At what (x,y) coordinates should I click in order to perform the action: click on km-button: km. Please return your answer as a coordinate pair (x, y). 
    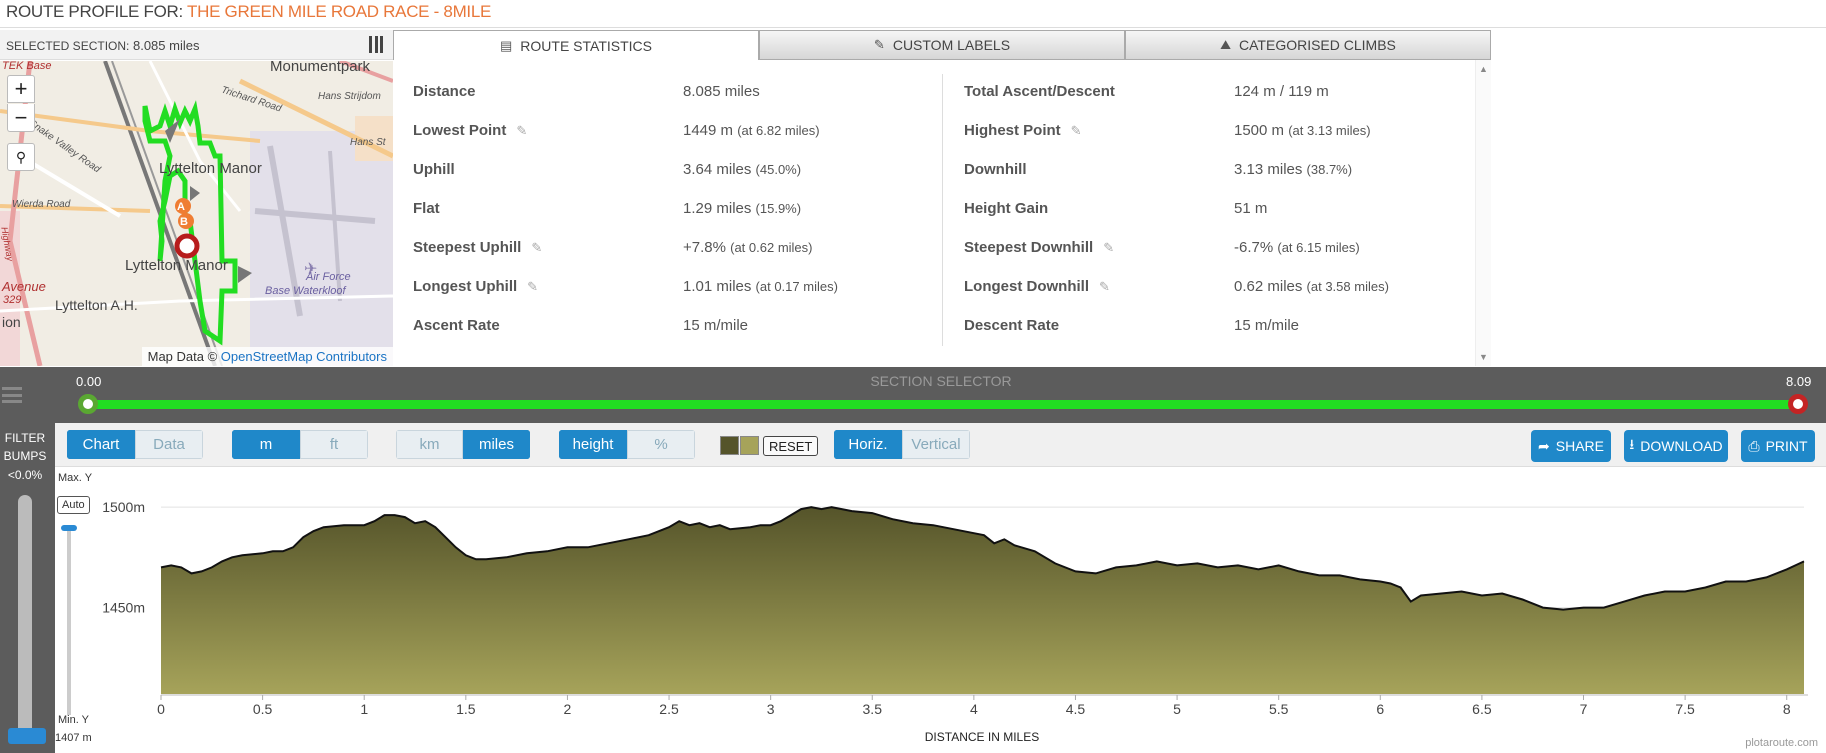
    Looking at the image, I should click on (429, 444).